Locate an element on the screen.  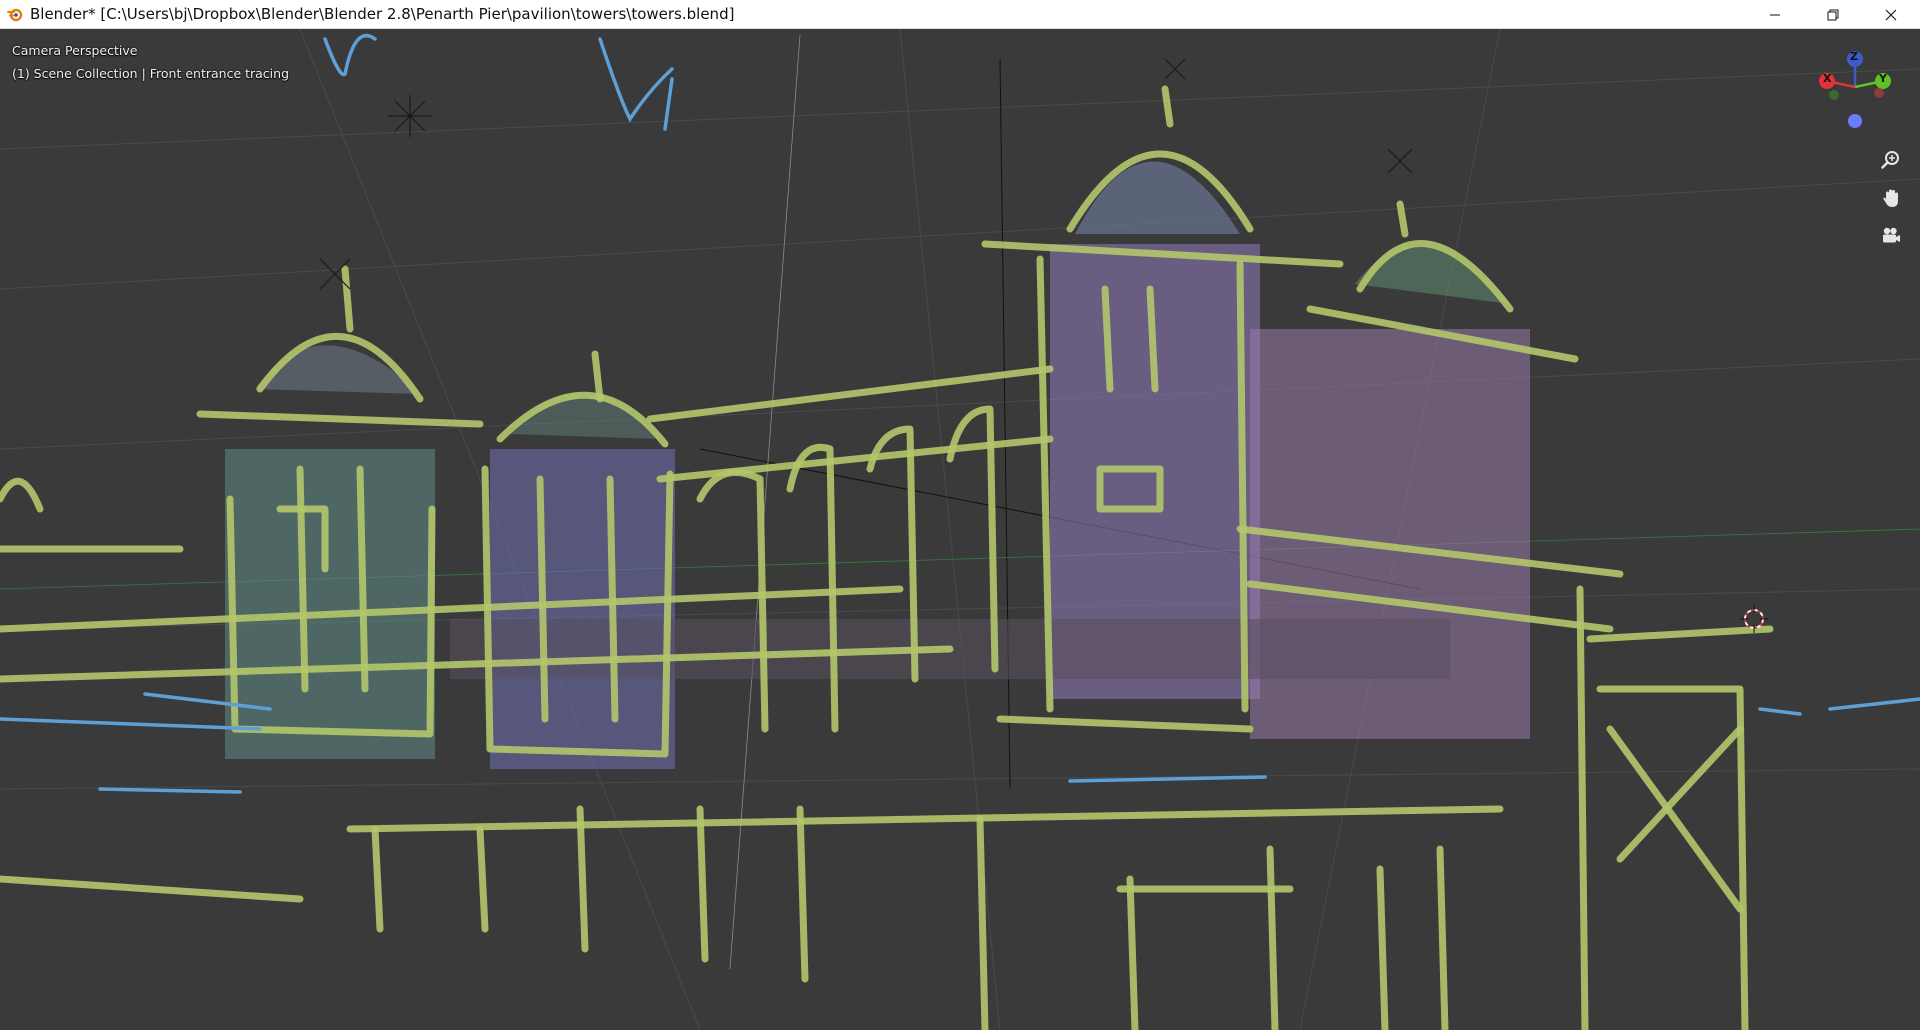
pan-button is located at coordinates (1891, 198).